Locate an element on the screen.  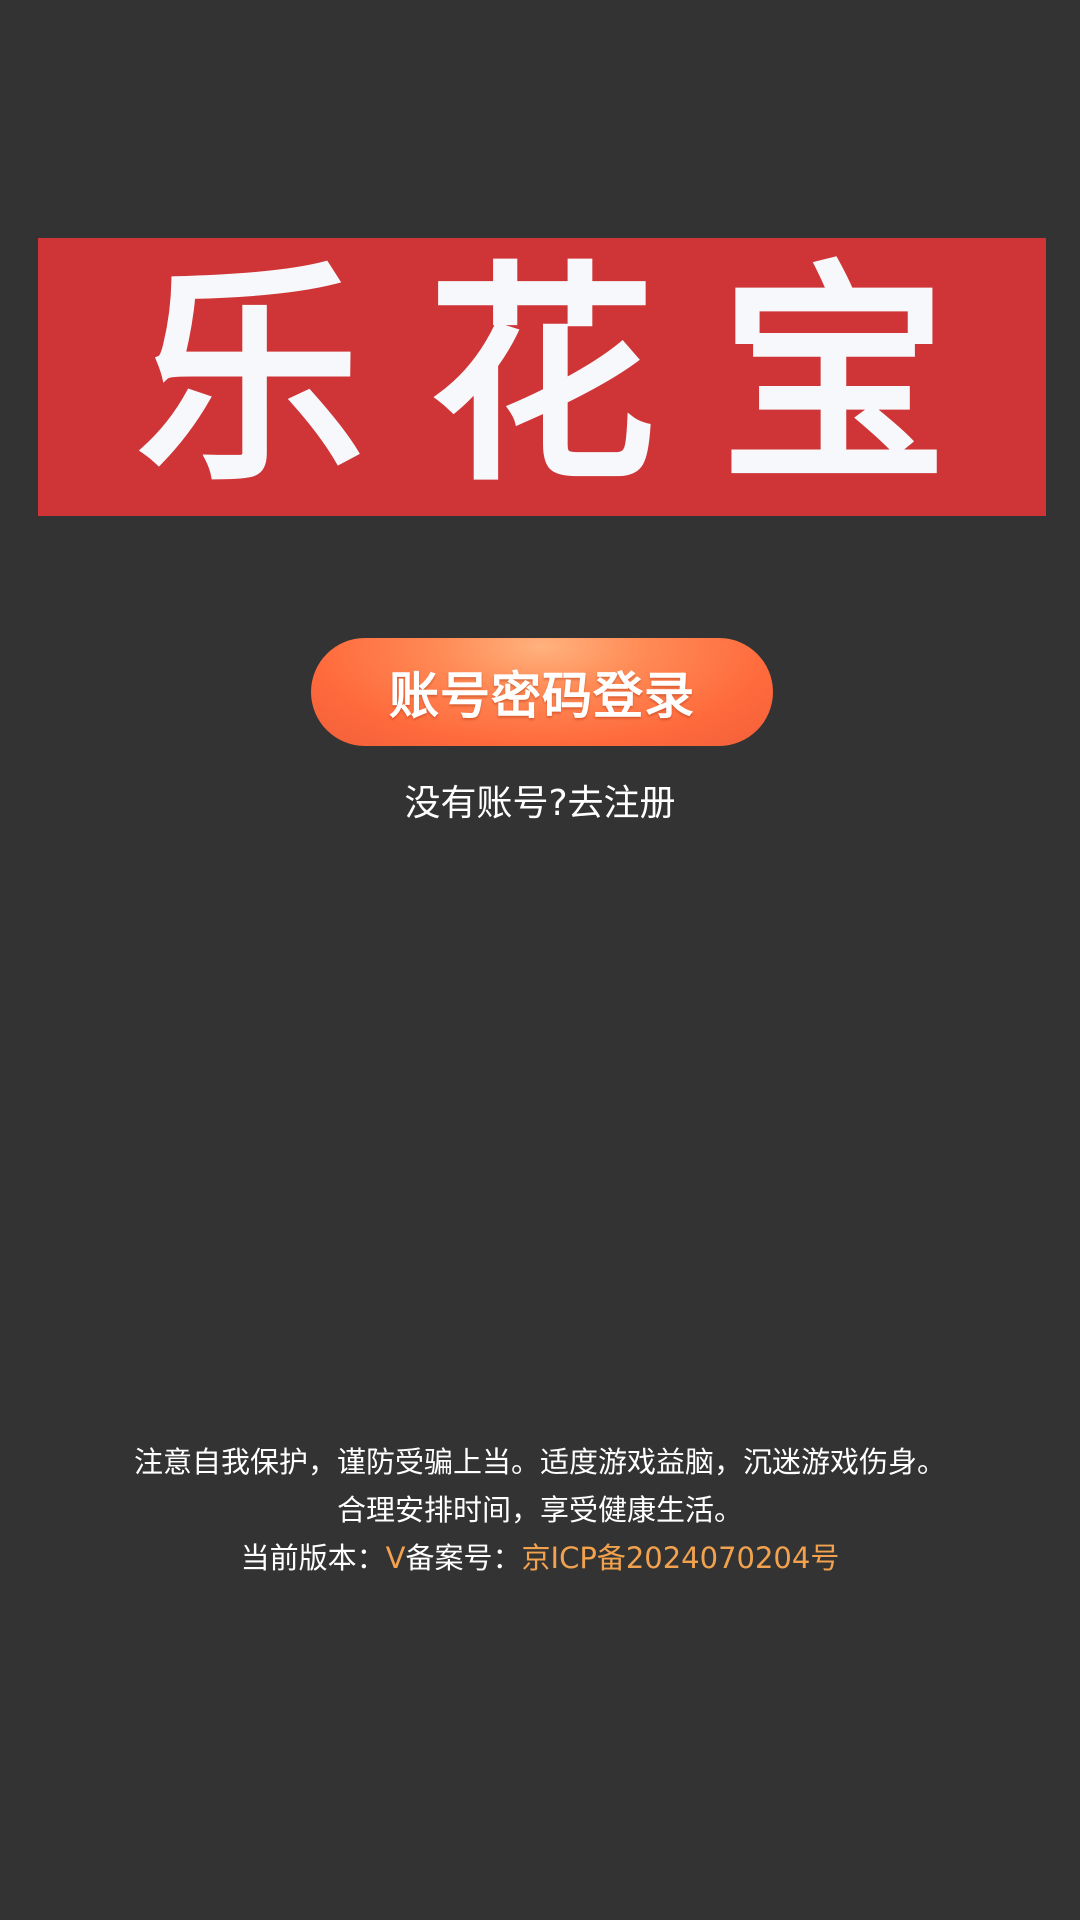
app-logo-banner: 乐花宝 is located at coordinates (542, 377).